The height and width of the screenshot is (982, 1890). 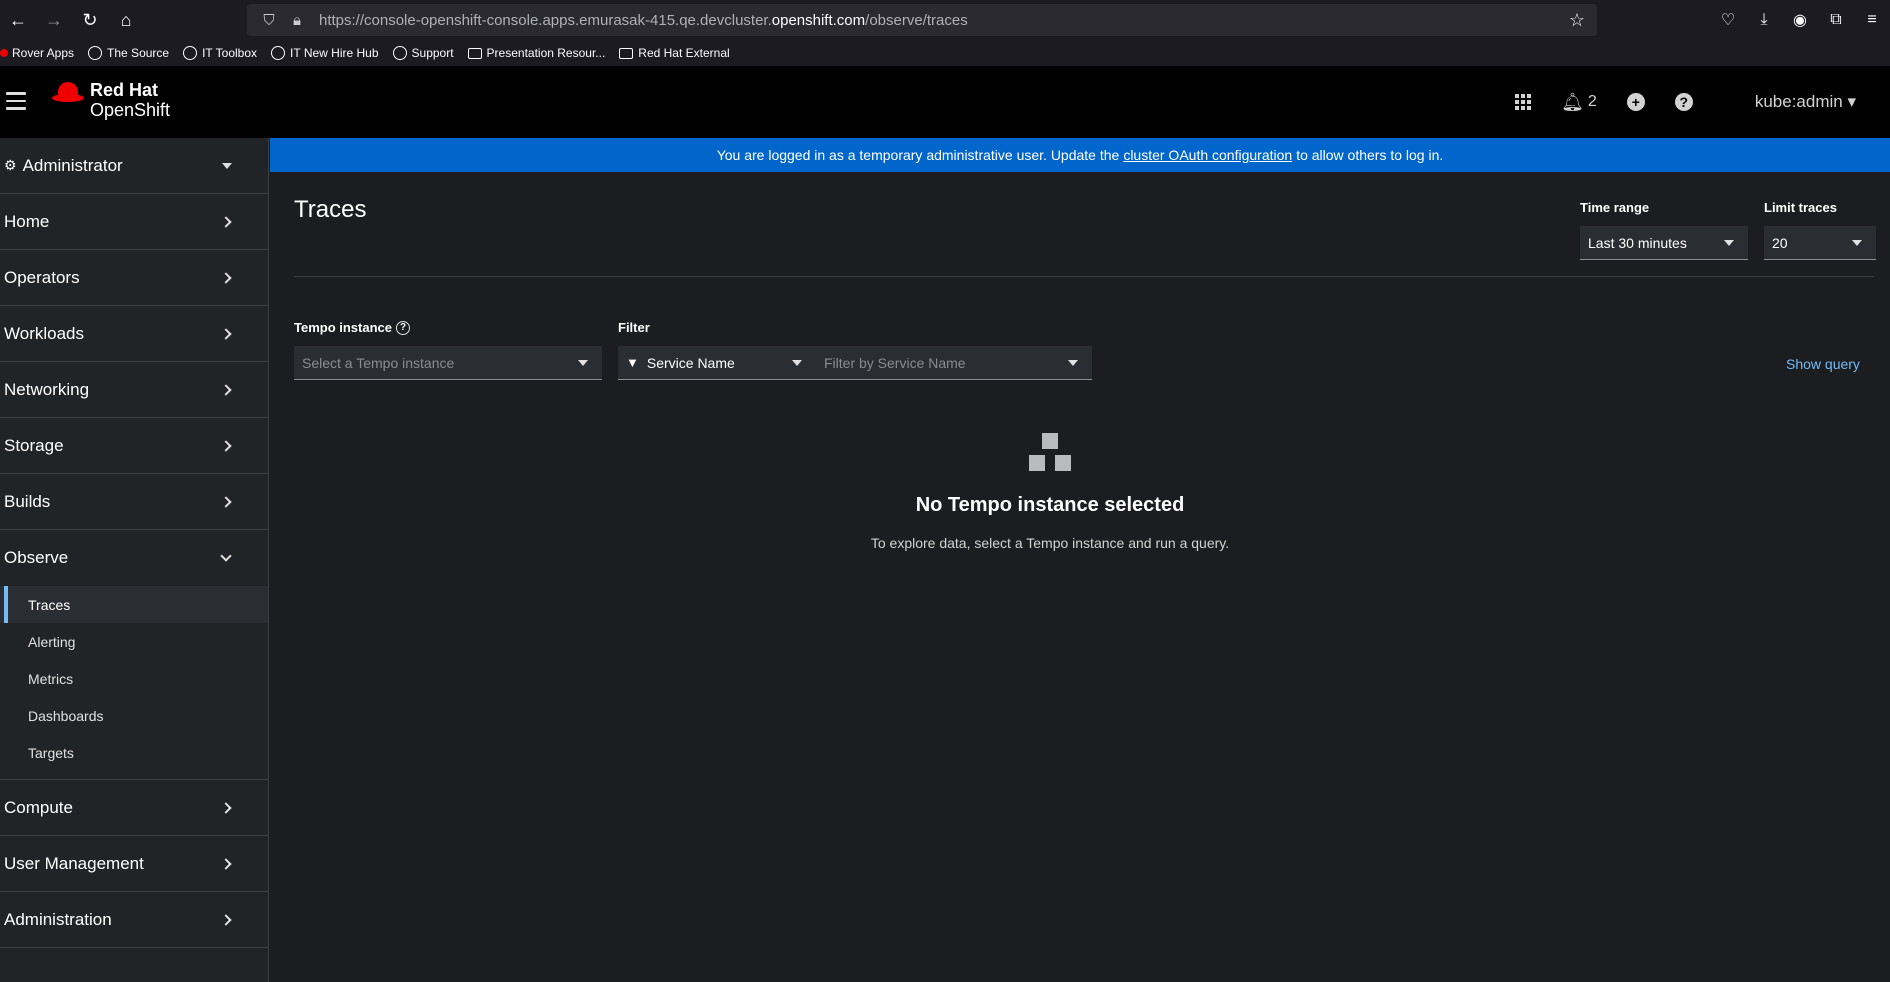 I want to click on sidebar-item-label: Builds, so click(x=27, y=501).